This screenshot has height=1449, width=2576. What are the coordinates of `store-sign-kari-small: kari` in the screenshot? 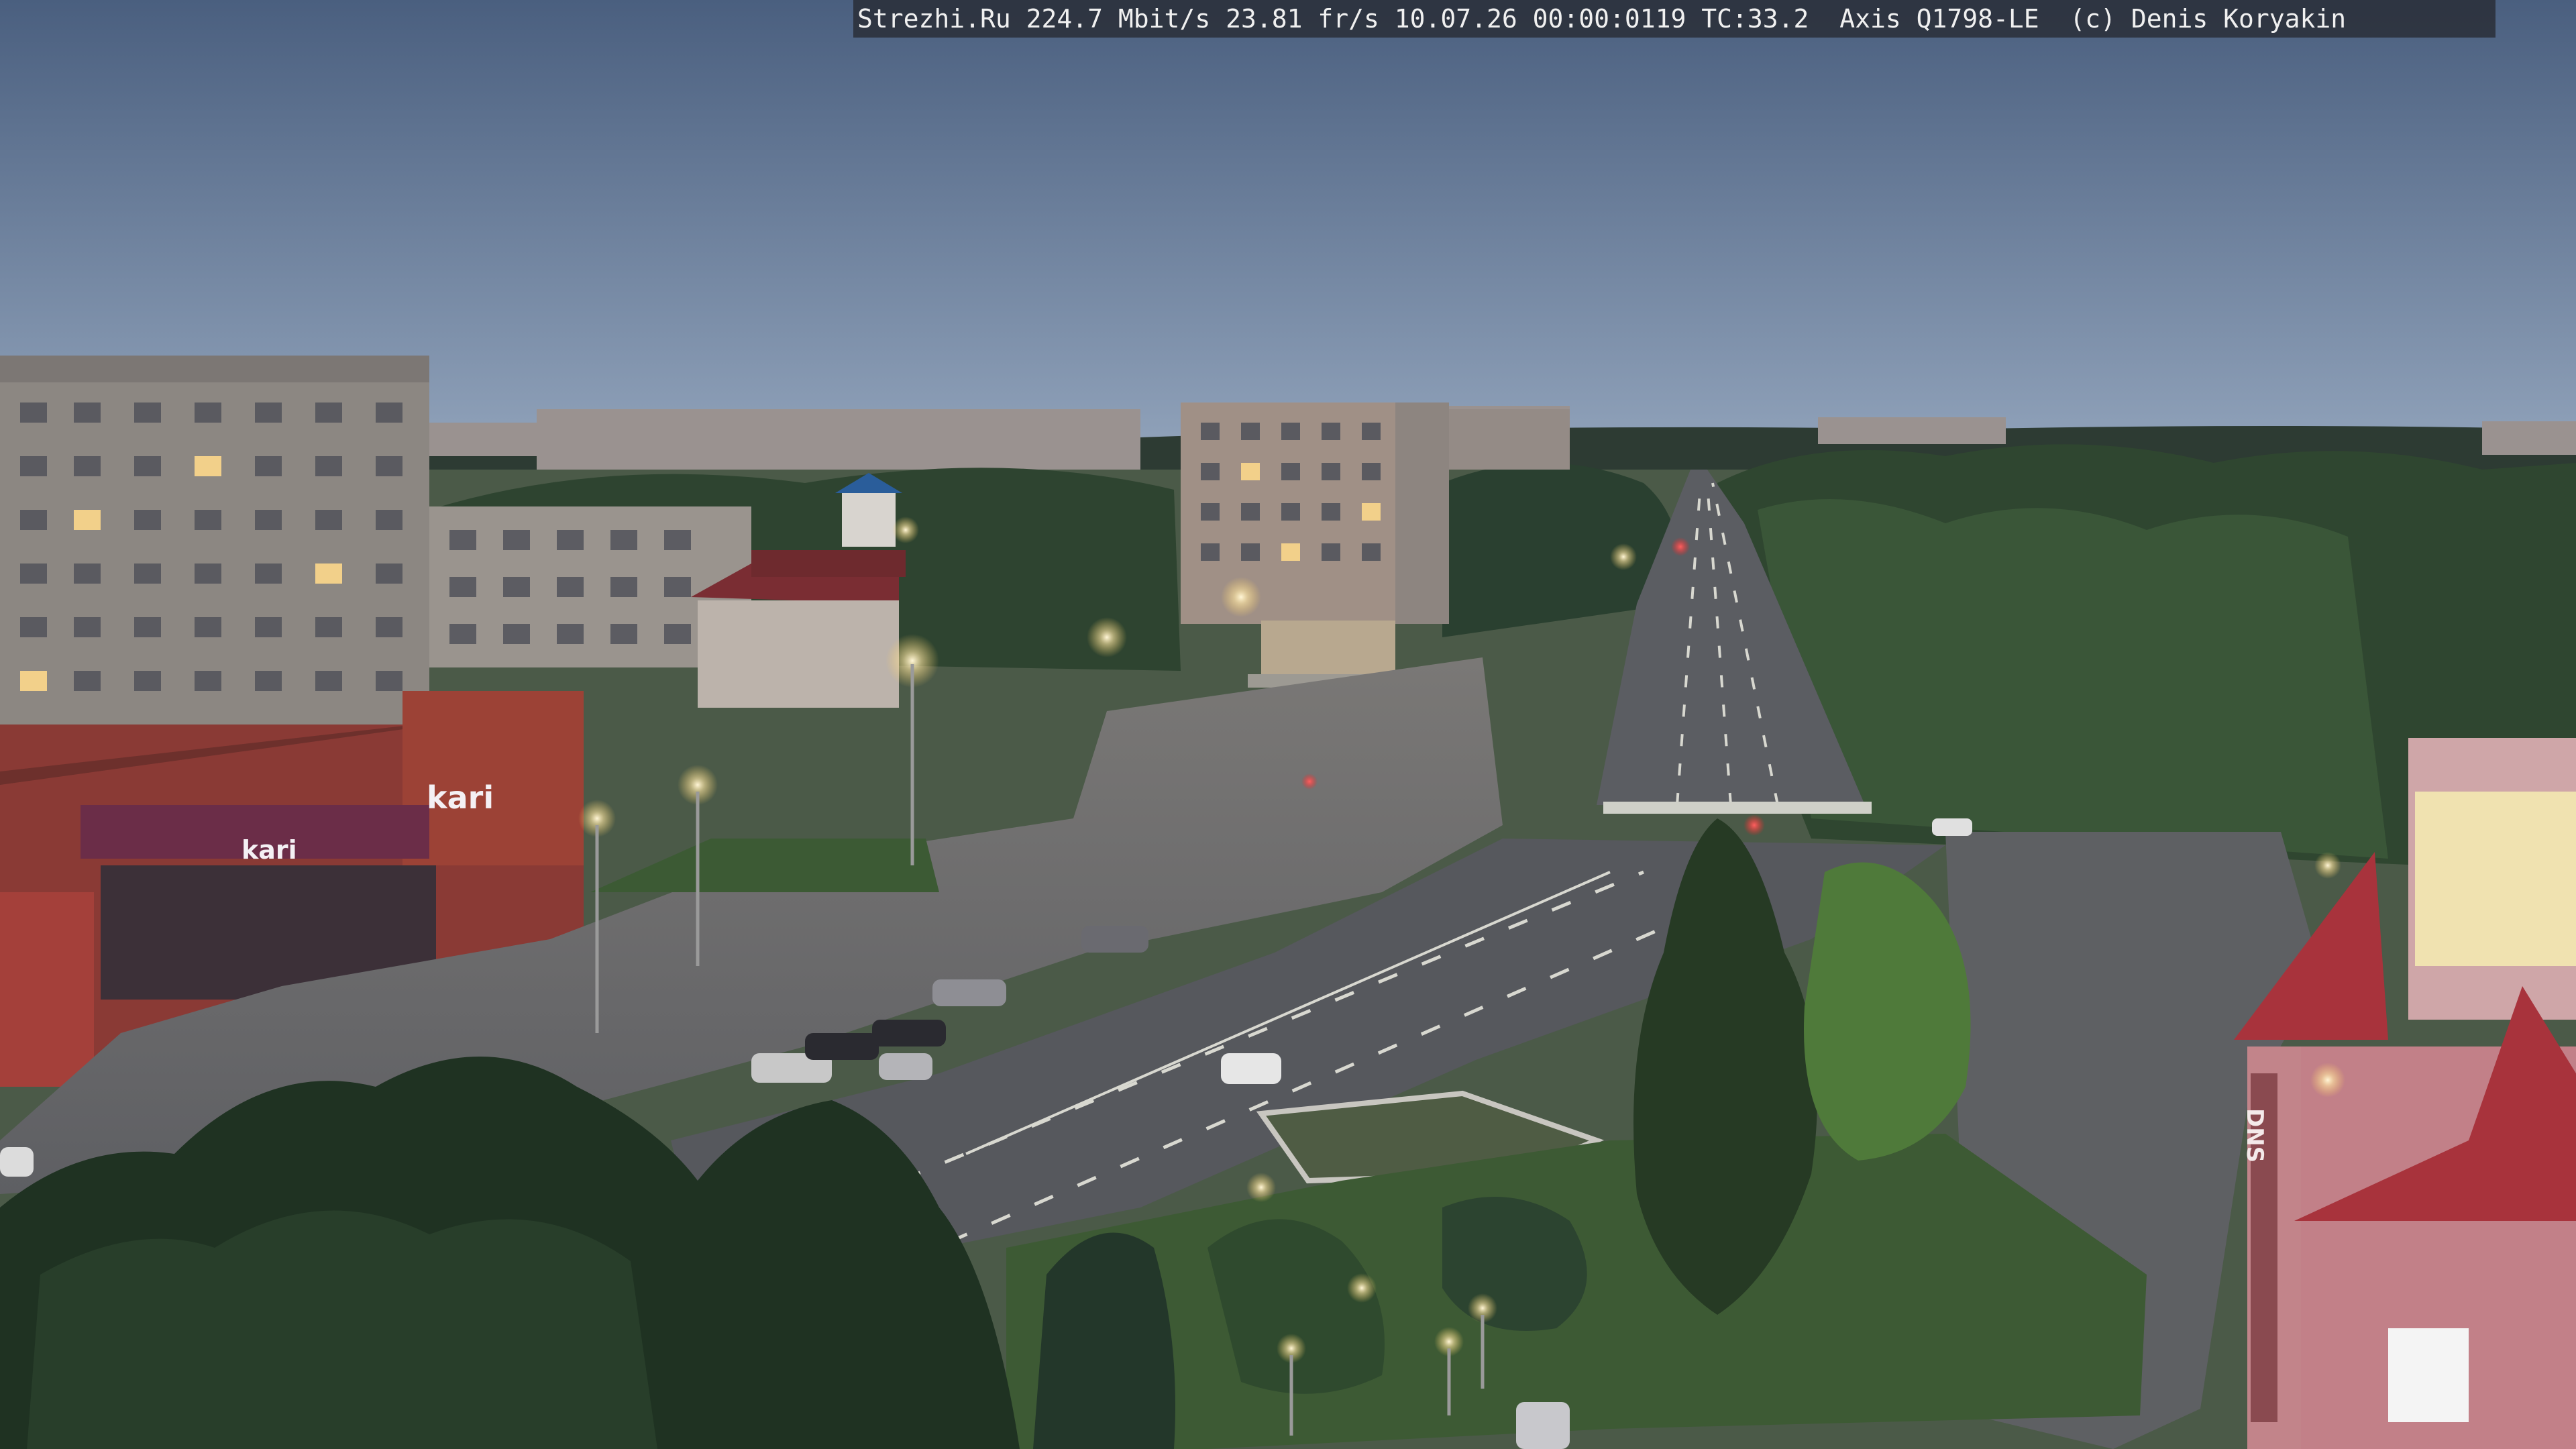 It's located at (269, 850).